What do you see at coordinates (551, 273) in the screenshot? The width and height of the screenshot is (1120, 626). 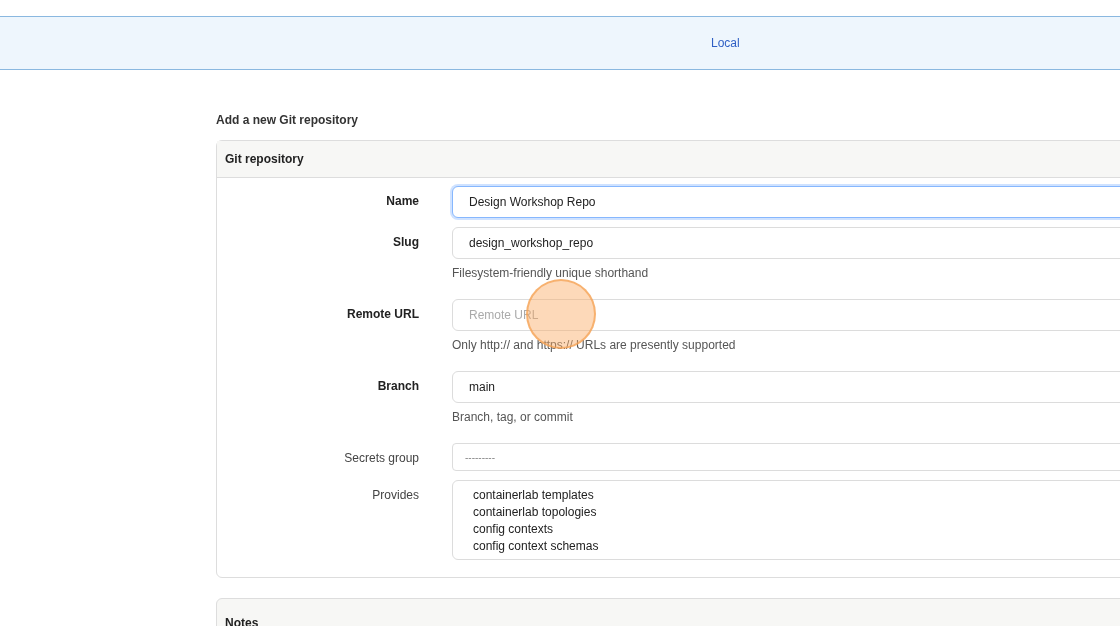 I see `help-text: Filesystem-friendly unique shorthand` at bounding box center [551, 273].